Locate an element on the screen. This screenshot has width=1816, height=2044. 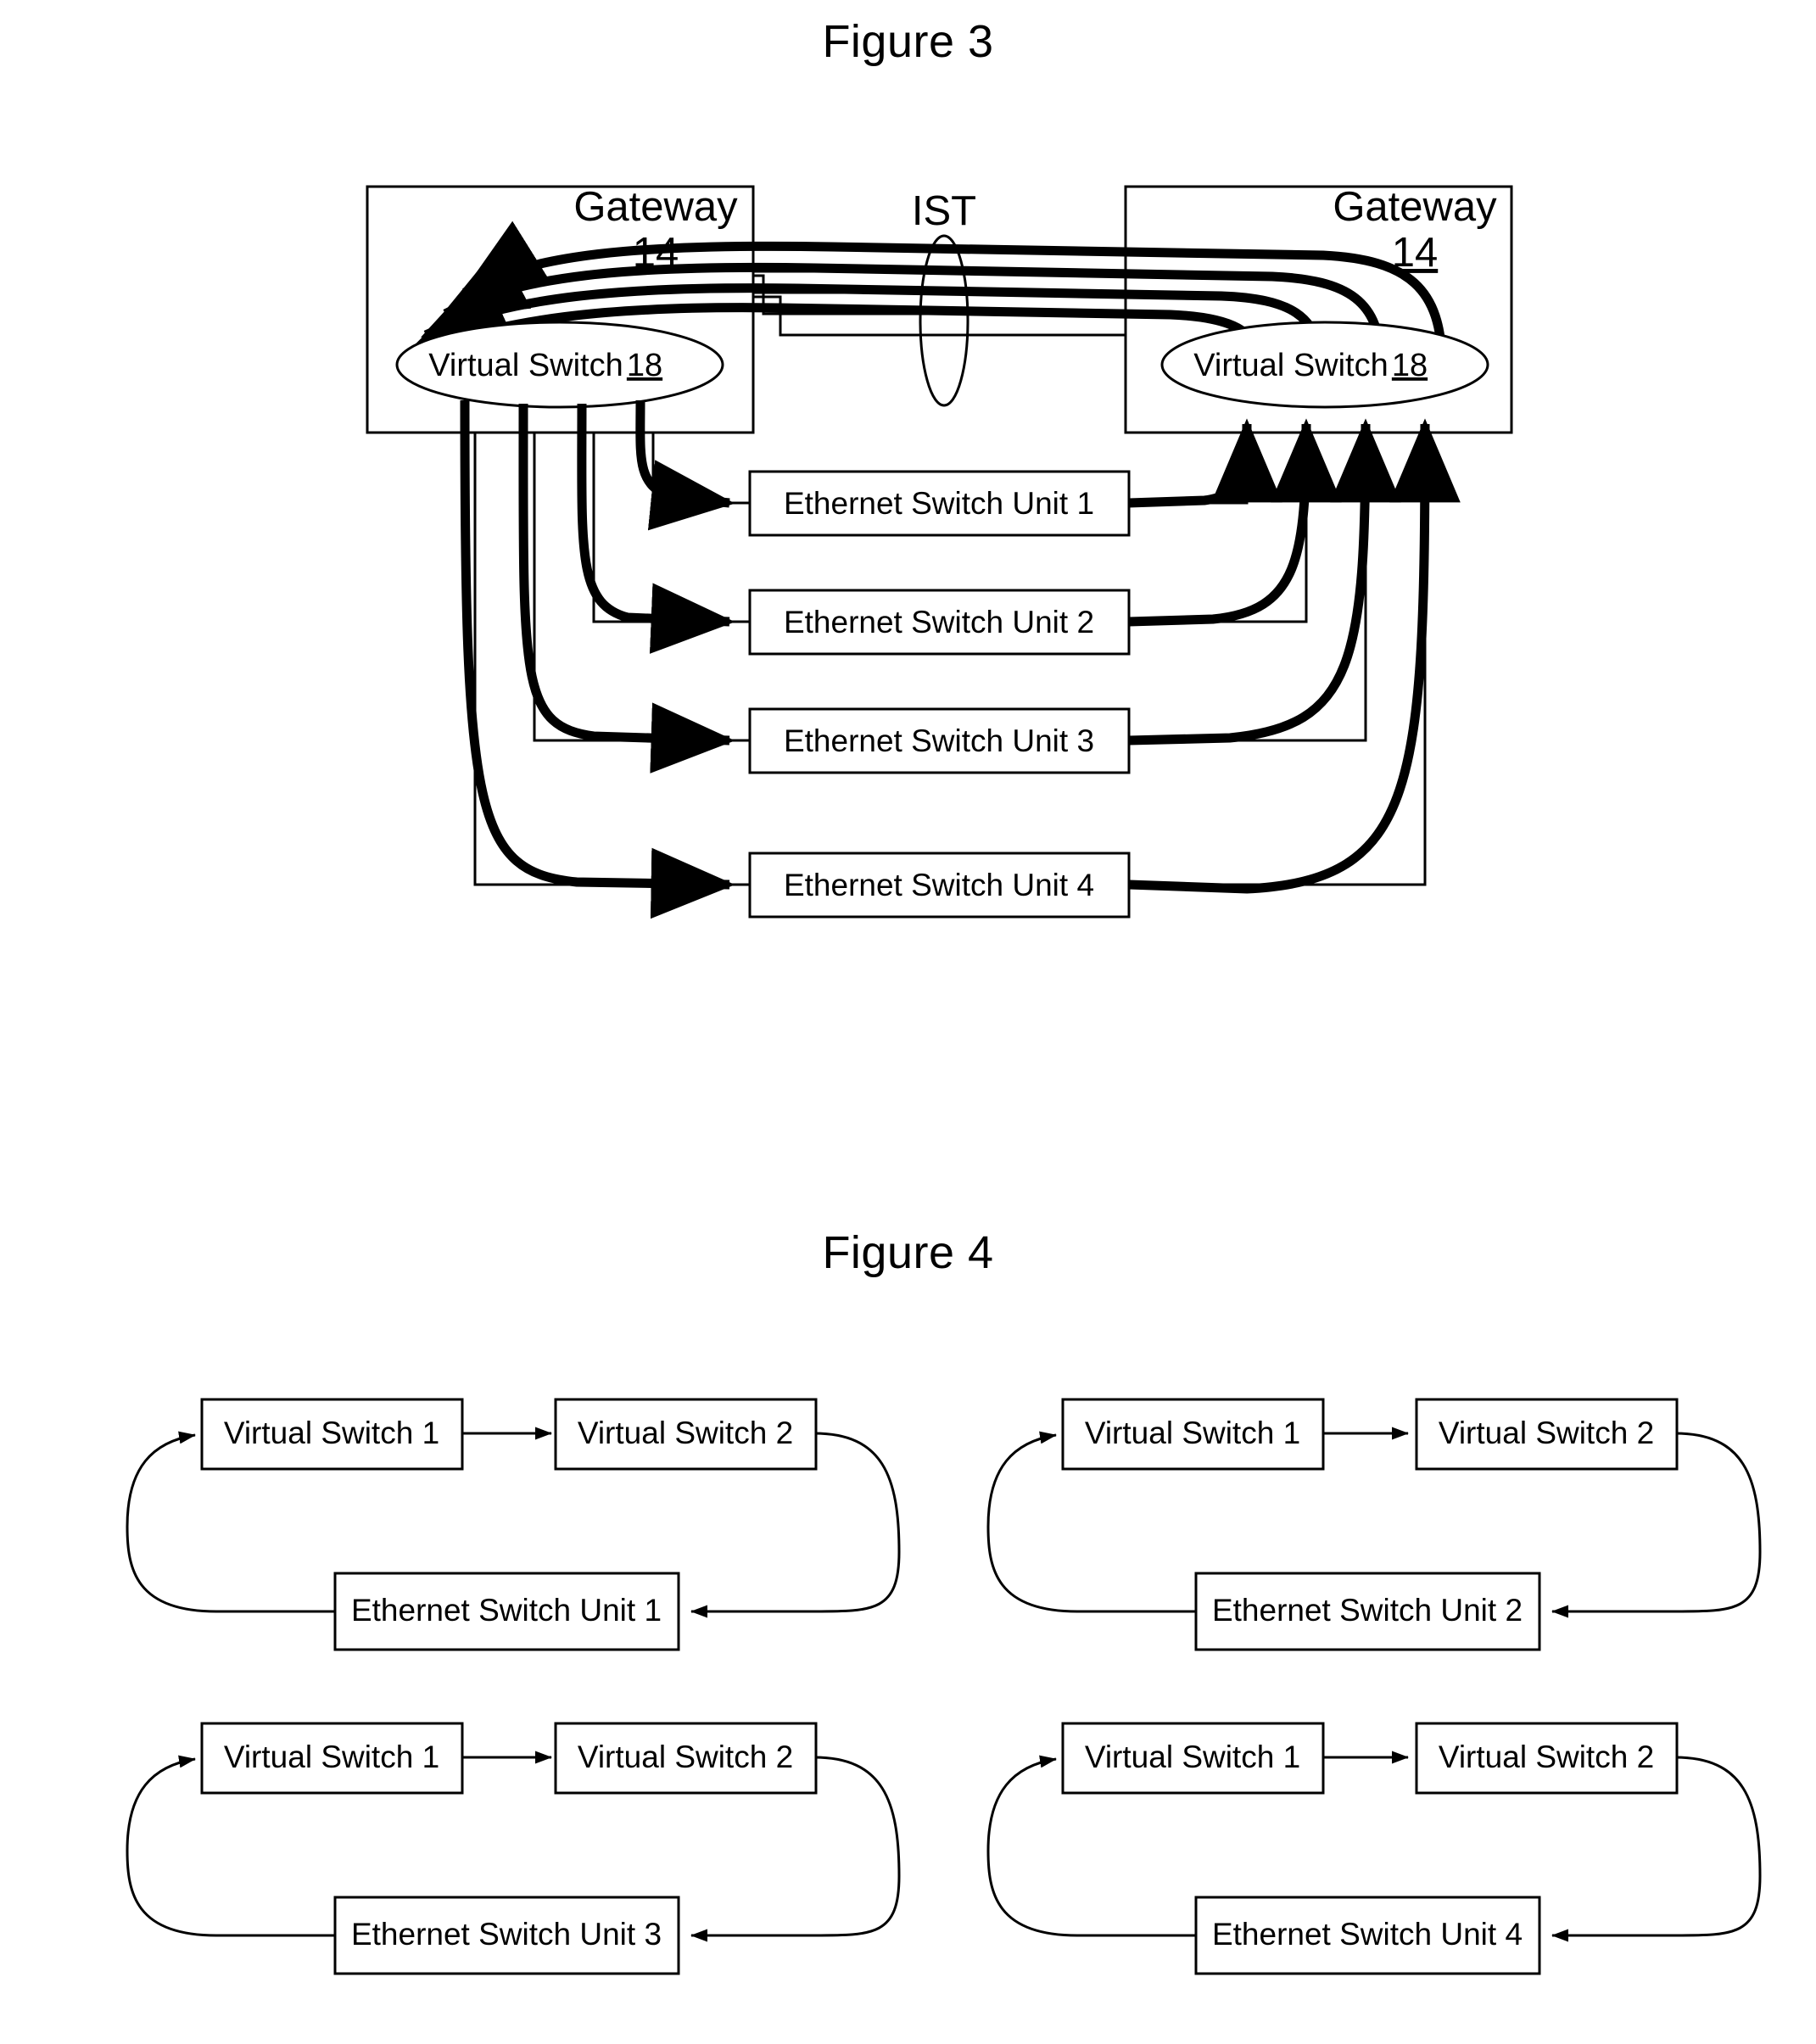
gateway-box-left is located at coordinates (560, 309).